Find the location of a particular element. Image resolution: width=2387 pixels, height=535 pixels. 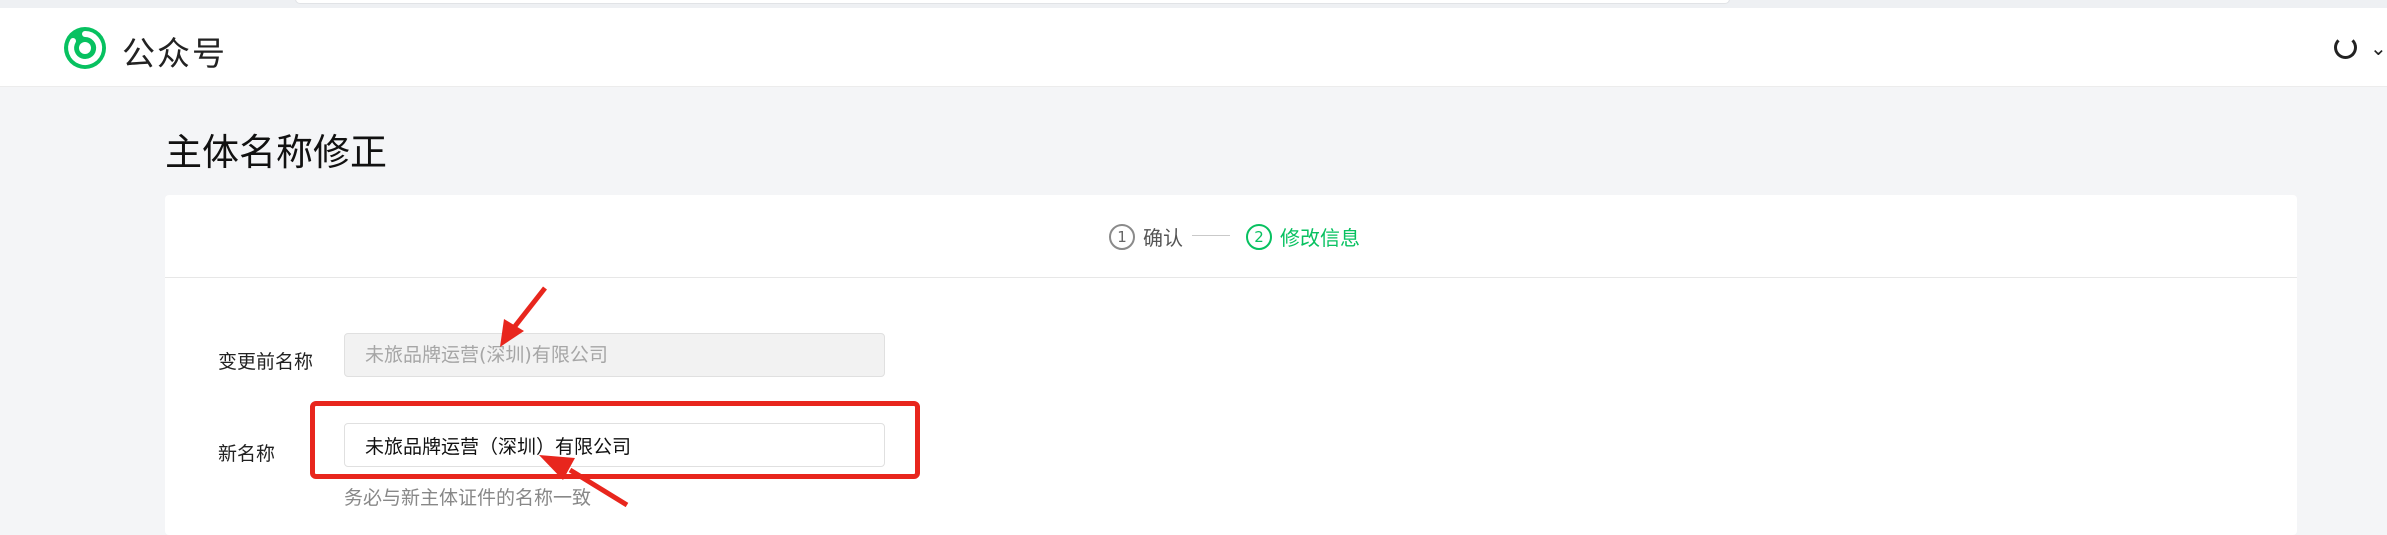

steps-bar: 1 确认 2 修改信息 is located at coordinates (1231, 236).